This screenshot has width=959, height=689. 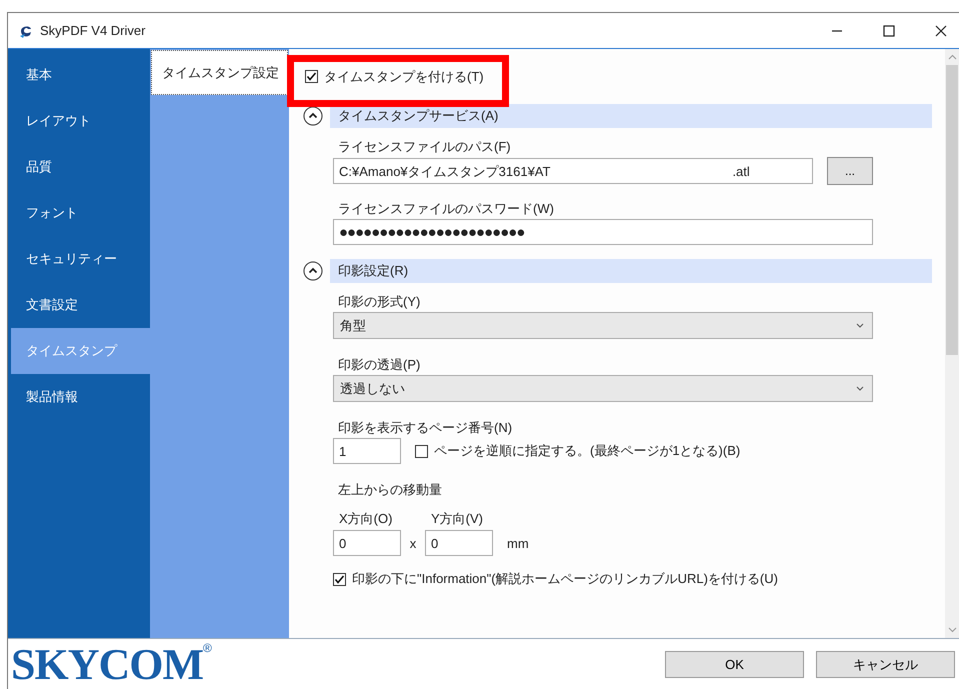 I want to click on field-label: ライセンスファイルのパス(F), so click(x=424, y=147).